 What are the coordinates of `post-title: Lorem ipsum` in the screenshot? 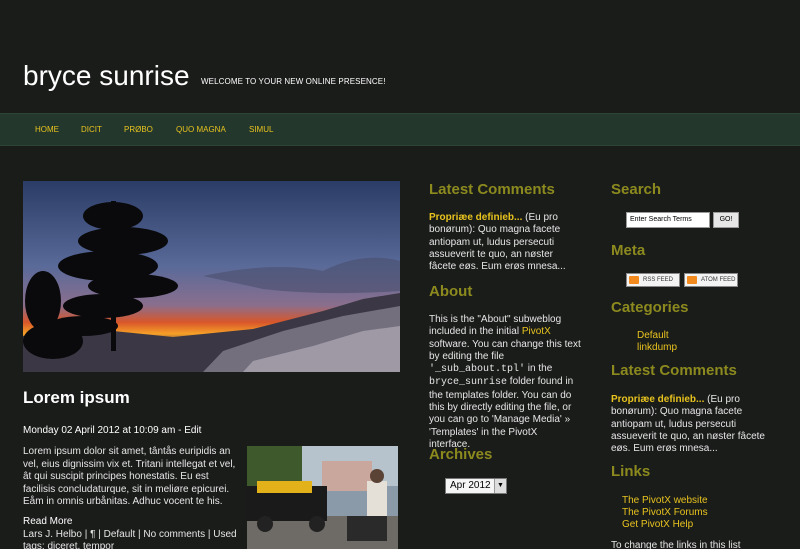 It's located at (76, 398).